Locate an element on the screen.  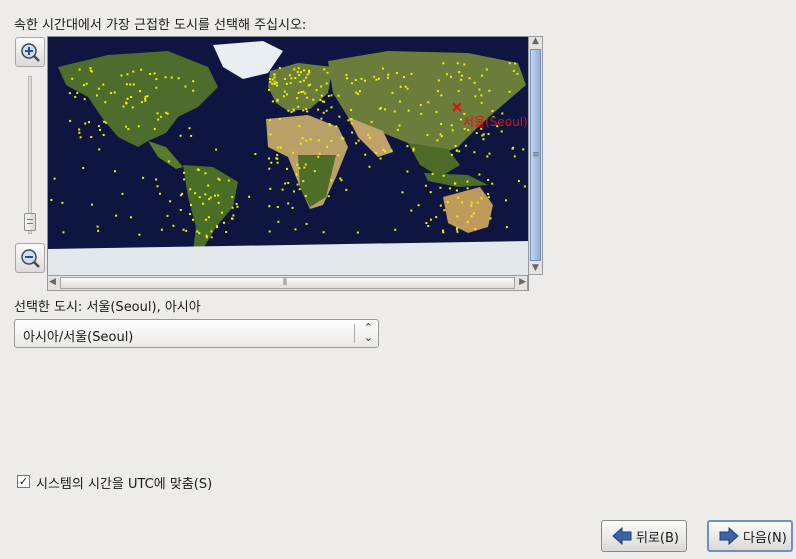
timezone-select: 아시아/서울(Seoul) ⌃ ⌄ is located at coordinates (196, 333).